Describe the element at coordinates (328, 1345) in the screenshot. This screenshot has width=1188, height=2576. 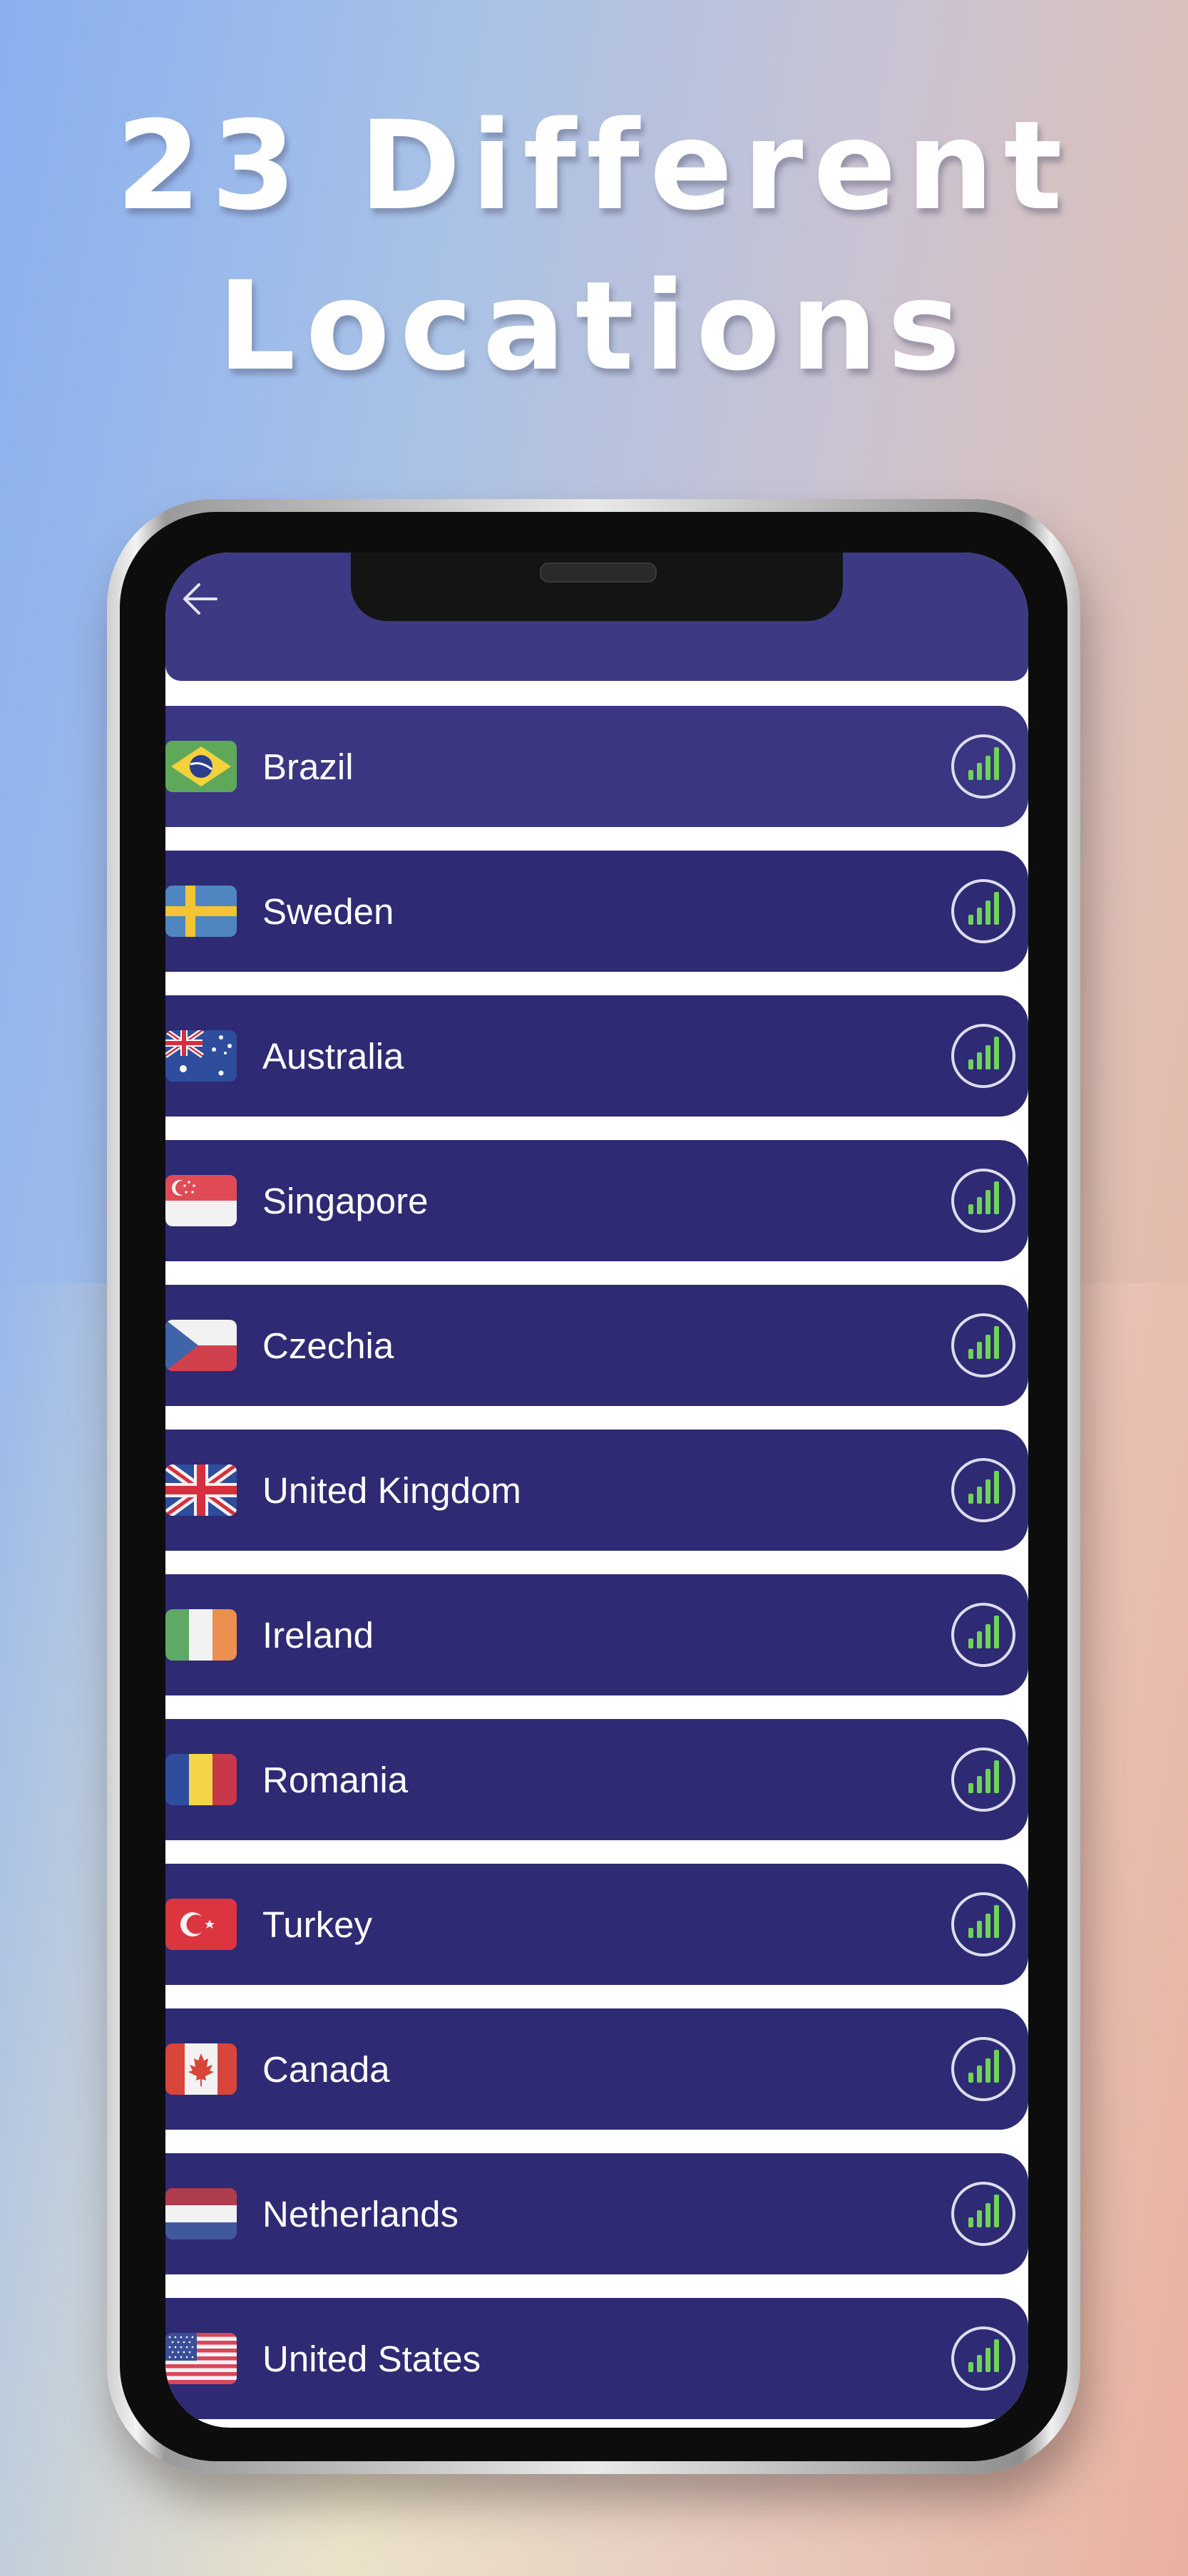
I see `country-name: Czechia` at that location.